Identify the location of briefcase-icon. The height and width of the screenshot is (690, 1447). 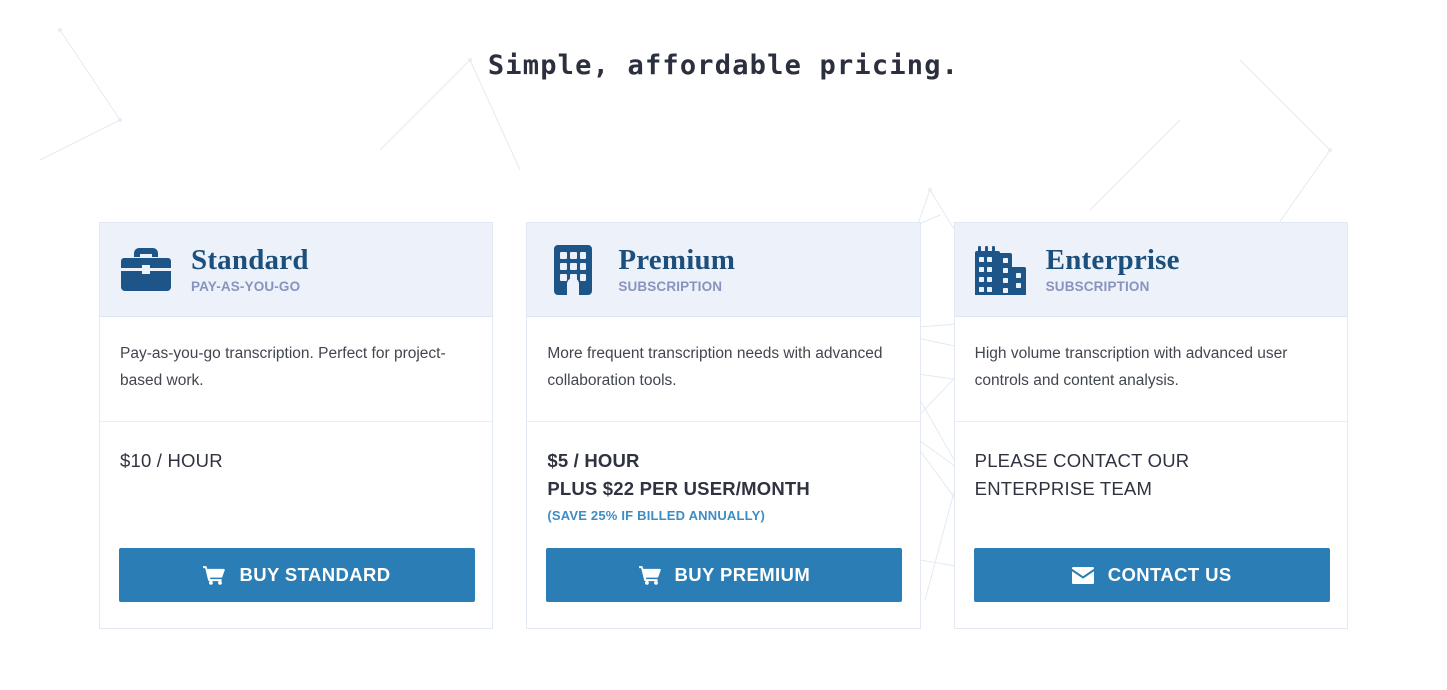
(146, 270).